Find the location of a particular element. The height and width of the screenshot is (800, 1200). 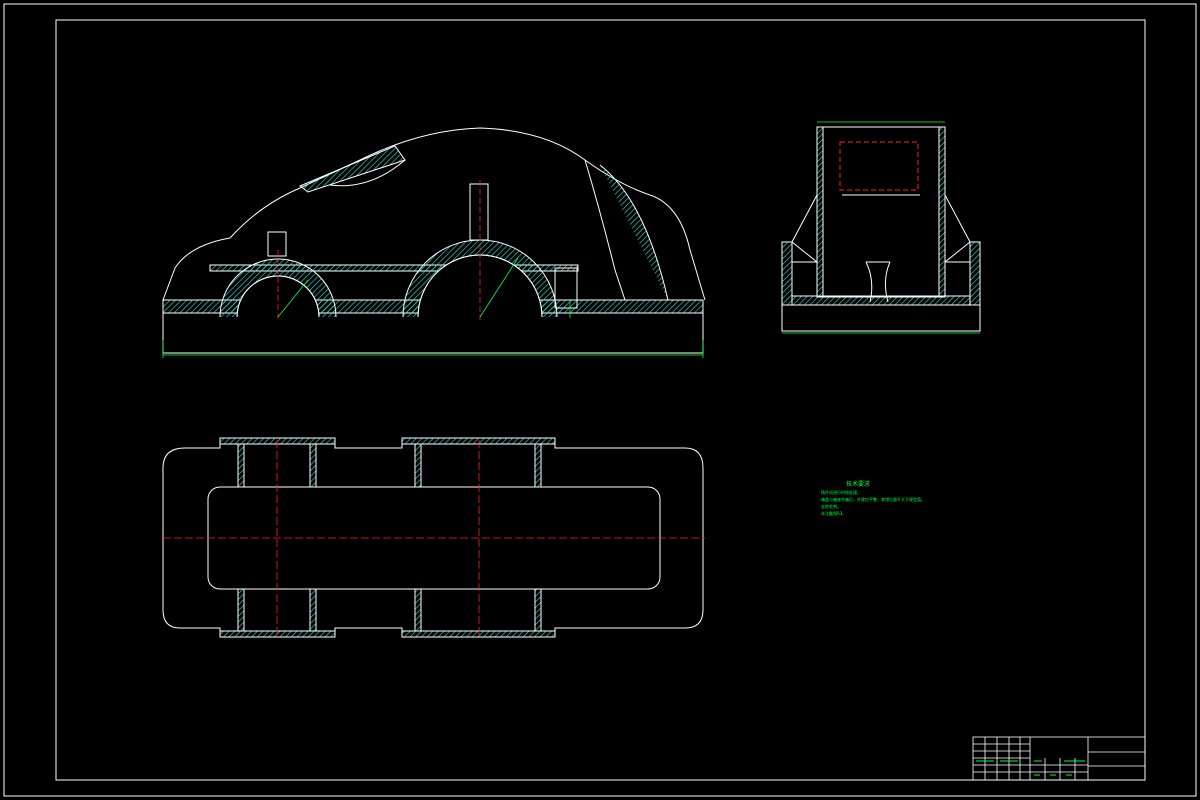

side-view is located at coordinates (881, 229).